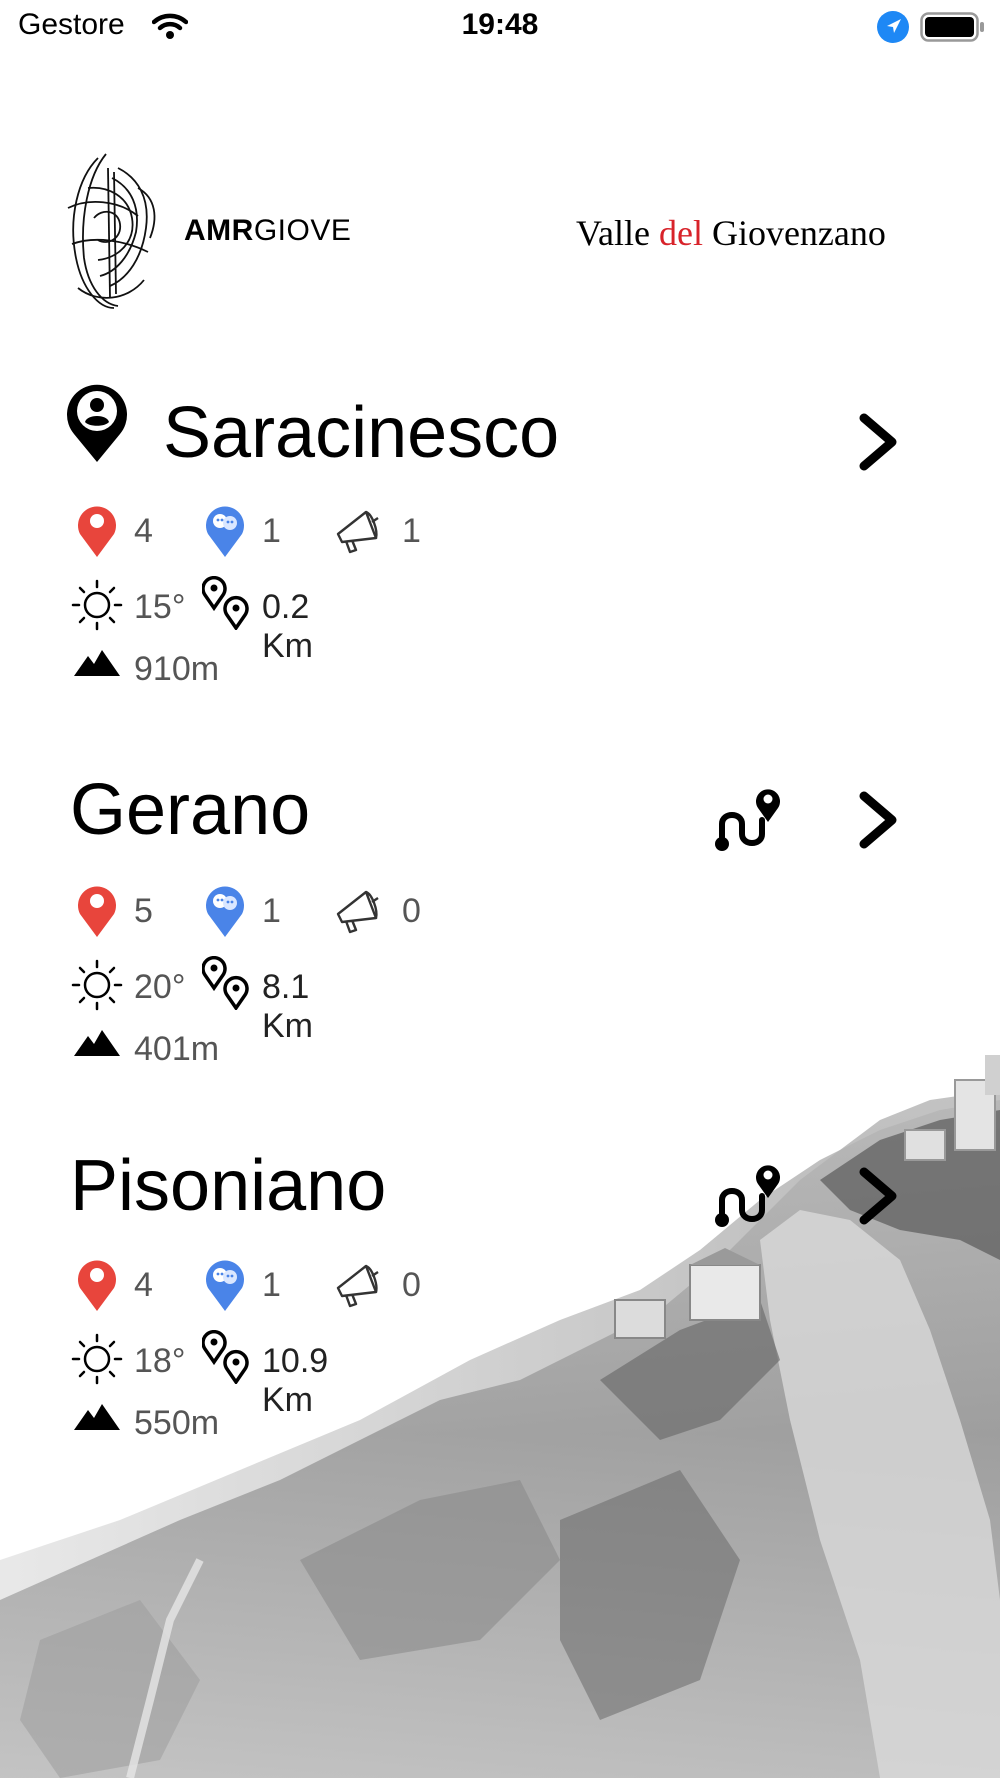 The width and height of the screenshot is (1000, 1778). What do you see at coordinates (143, 911) in the screenshot?
I see `pin-count: 5` at bounding box center [143, 911].